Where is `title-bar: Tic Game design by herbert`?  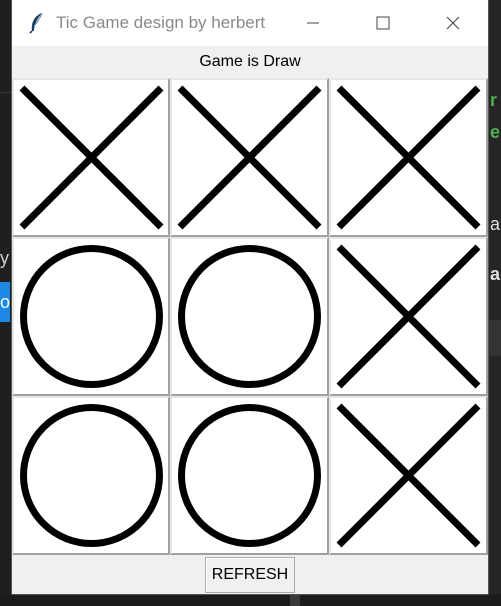
title-bar: Tic Game design by herbert is located at coordinates (250, 23).